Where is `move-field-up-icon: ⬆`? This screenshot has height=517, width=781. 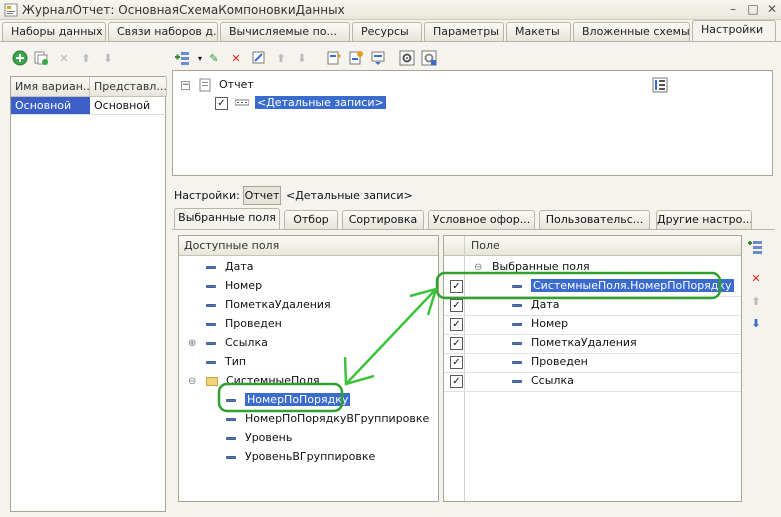 move-field-up-icon: ⬆ is located at coordinates (756, 301).